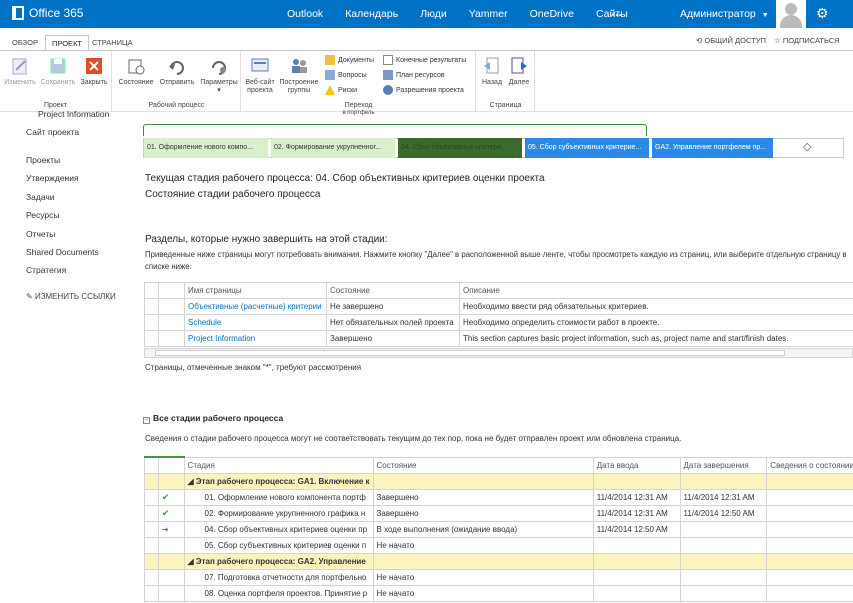  Describe the element at coordinates (40, 234) in the screenshot. I see `nav-reports: Отчеты` at that location.